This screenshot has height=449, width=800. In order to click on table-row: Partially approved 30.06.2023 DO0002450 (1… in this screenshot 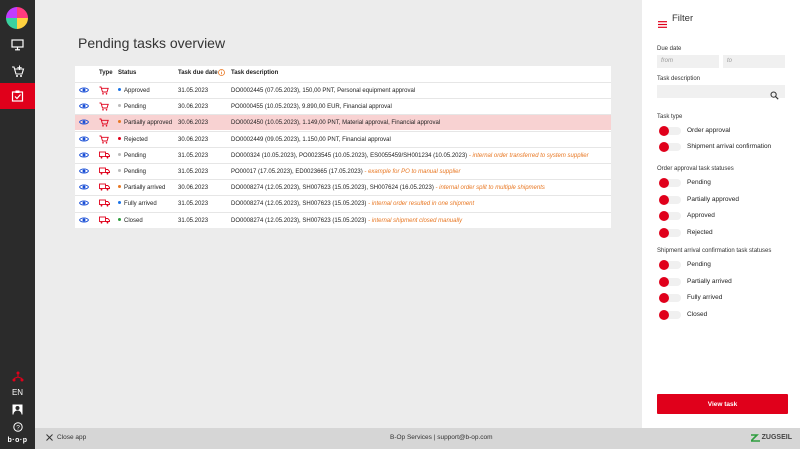, I will do `click(343, 122)`.